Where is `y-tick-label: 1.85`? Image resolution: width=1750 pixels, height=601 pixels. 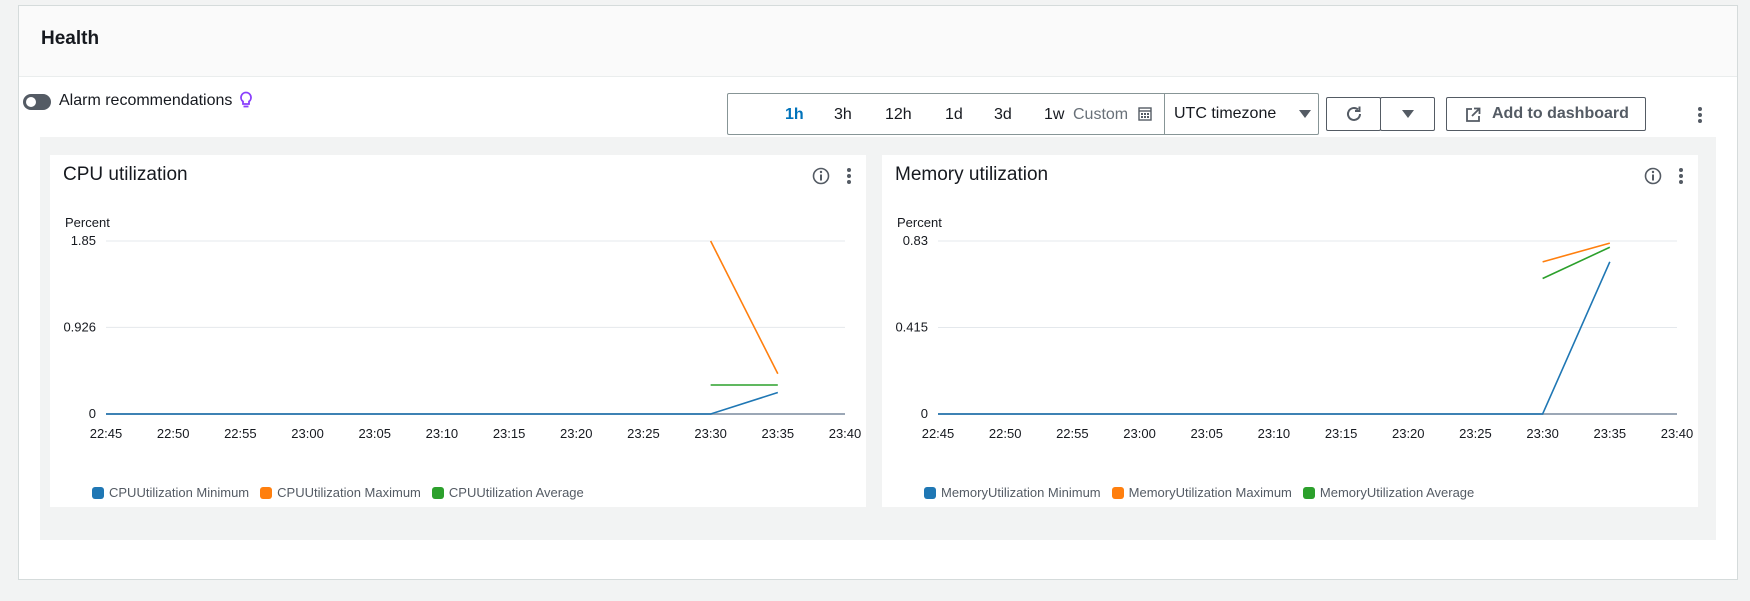 y-tick-label: 1.85 is located at coordinates (83, 240).